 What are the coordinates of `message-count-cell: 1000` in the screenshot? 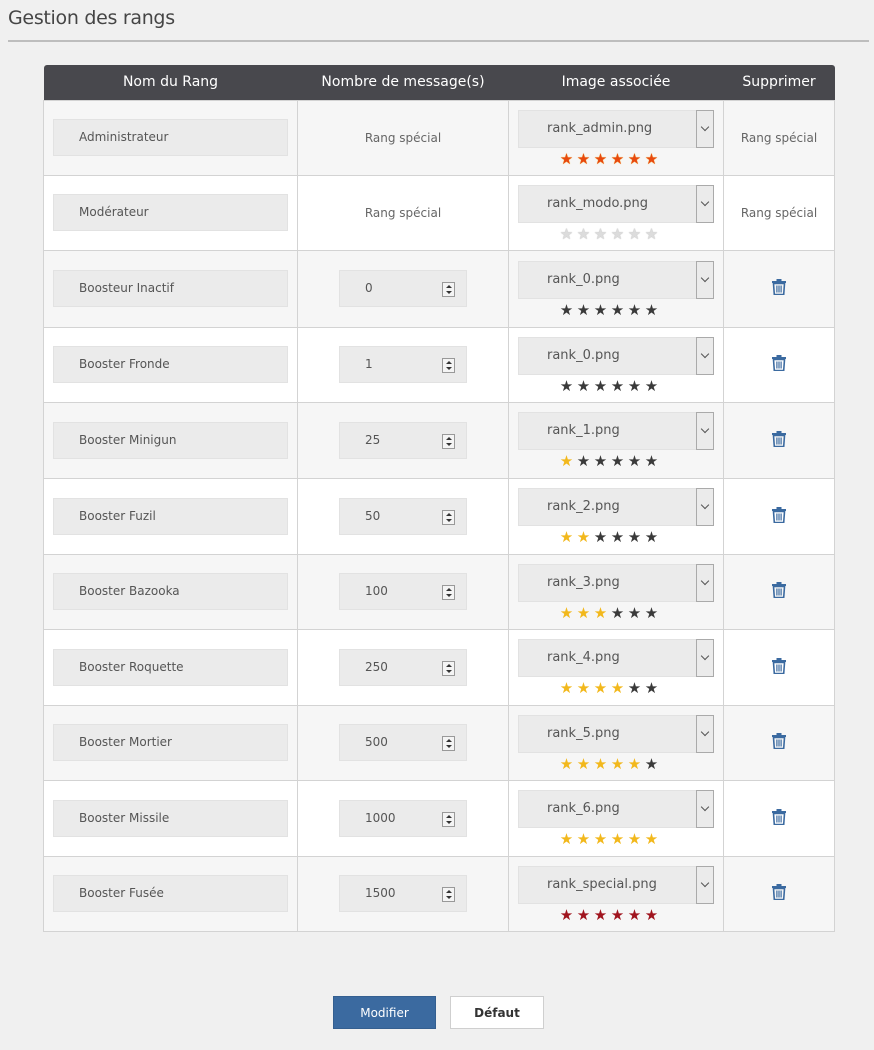 It's located at (403, 818).